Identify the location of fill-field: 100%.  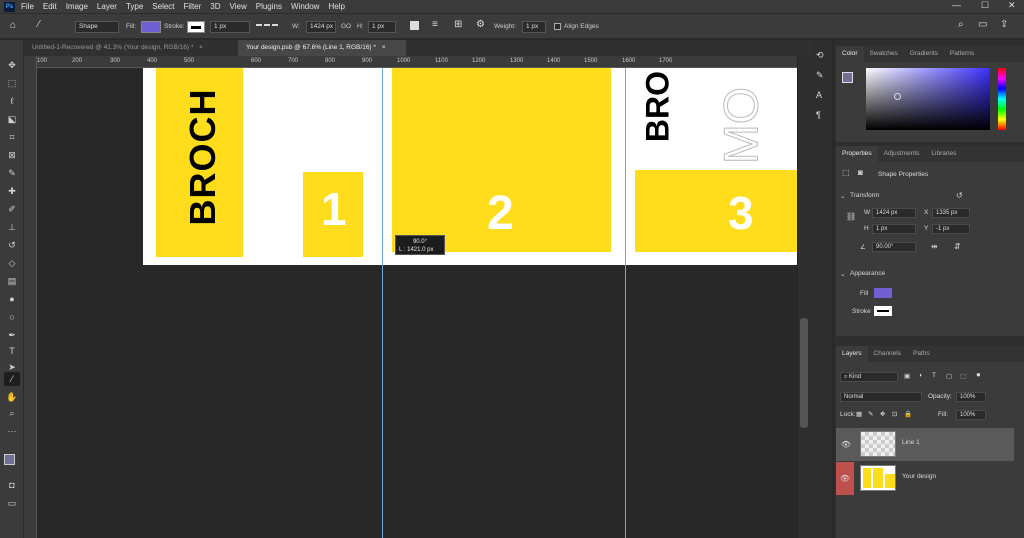
(971, 415).